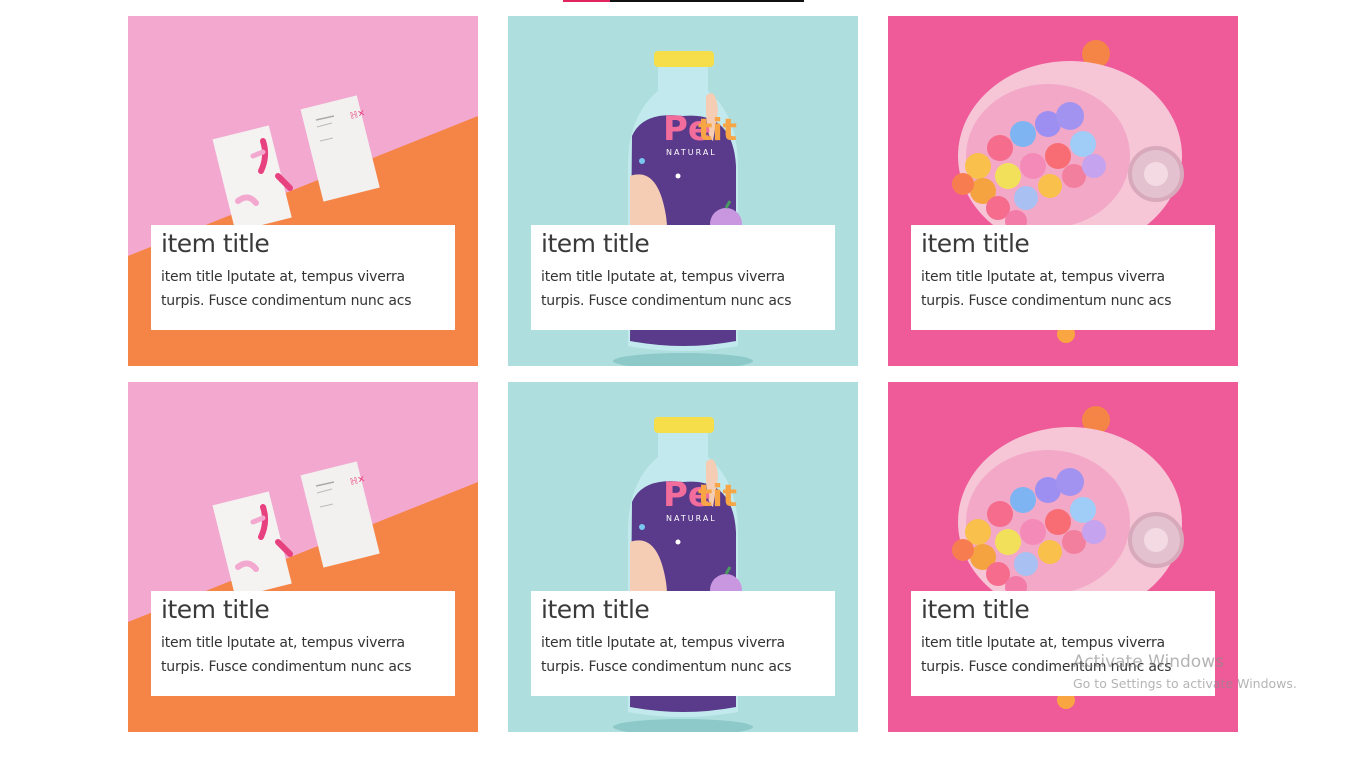 This screenshot has width=1366, height=768. I want to click on filter-tab-underline, so click(683, 1).